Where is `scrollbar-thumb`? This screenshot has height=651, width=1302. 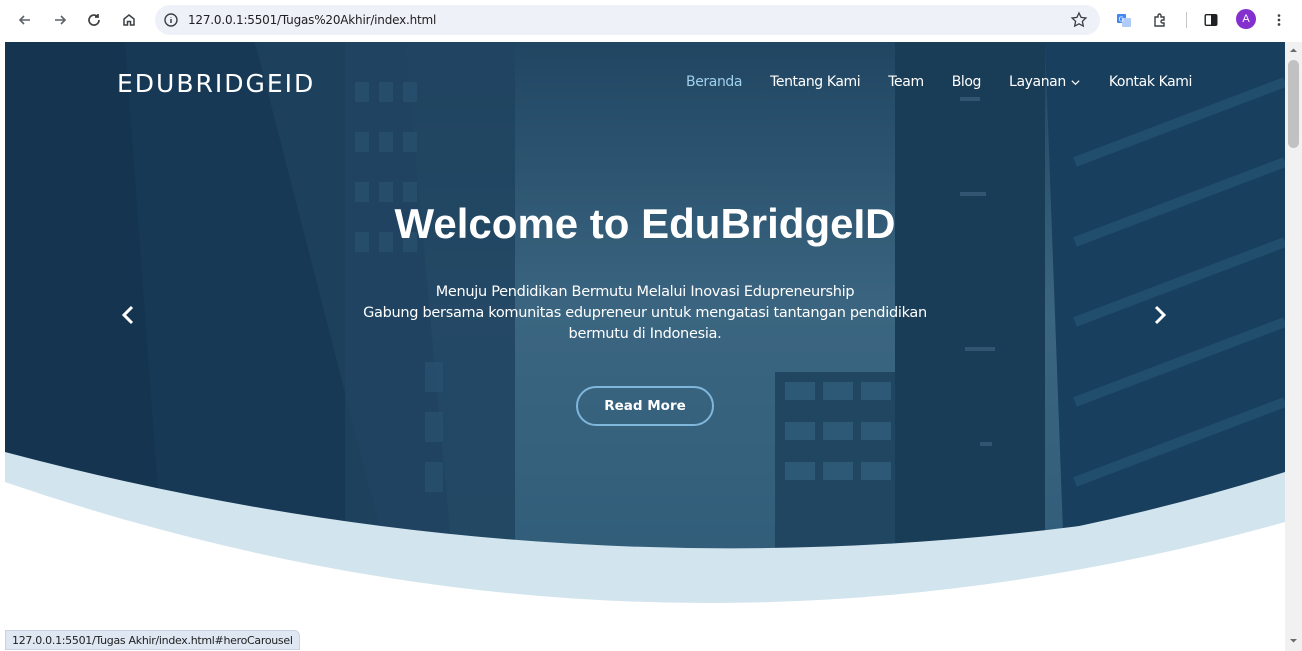 scrollbar-thumb is located at coordinates (1293, 104).